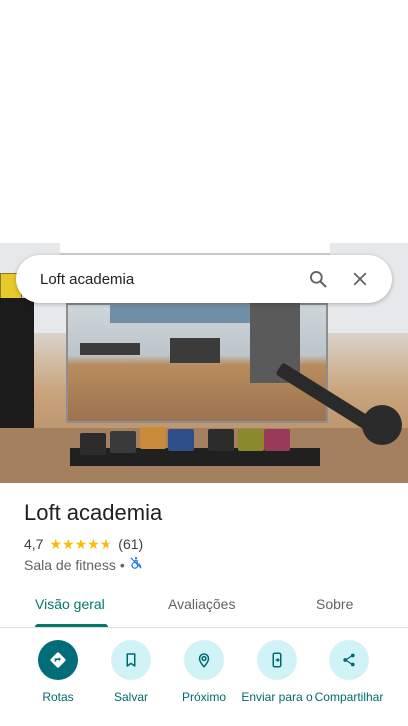 The image size is (408, 726). Describe the element at coordinates (349, 697) in the screenshot. I see `share-label: Compartilhar` at that location.